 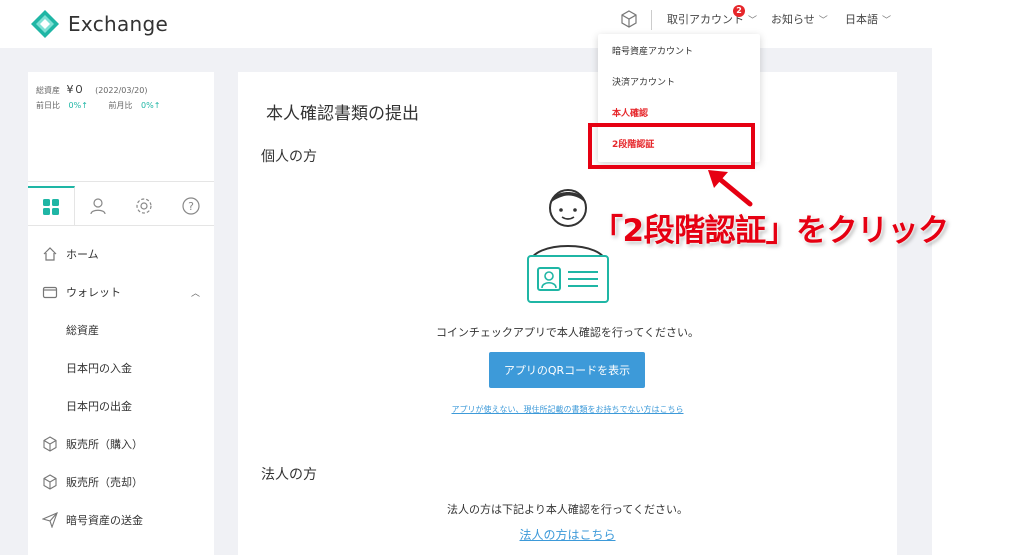 What do you see at coordinates (93, 292) in the screenshot?
I see `sidebar-item-label: ウォレット` at bounding box center [93, 292].